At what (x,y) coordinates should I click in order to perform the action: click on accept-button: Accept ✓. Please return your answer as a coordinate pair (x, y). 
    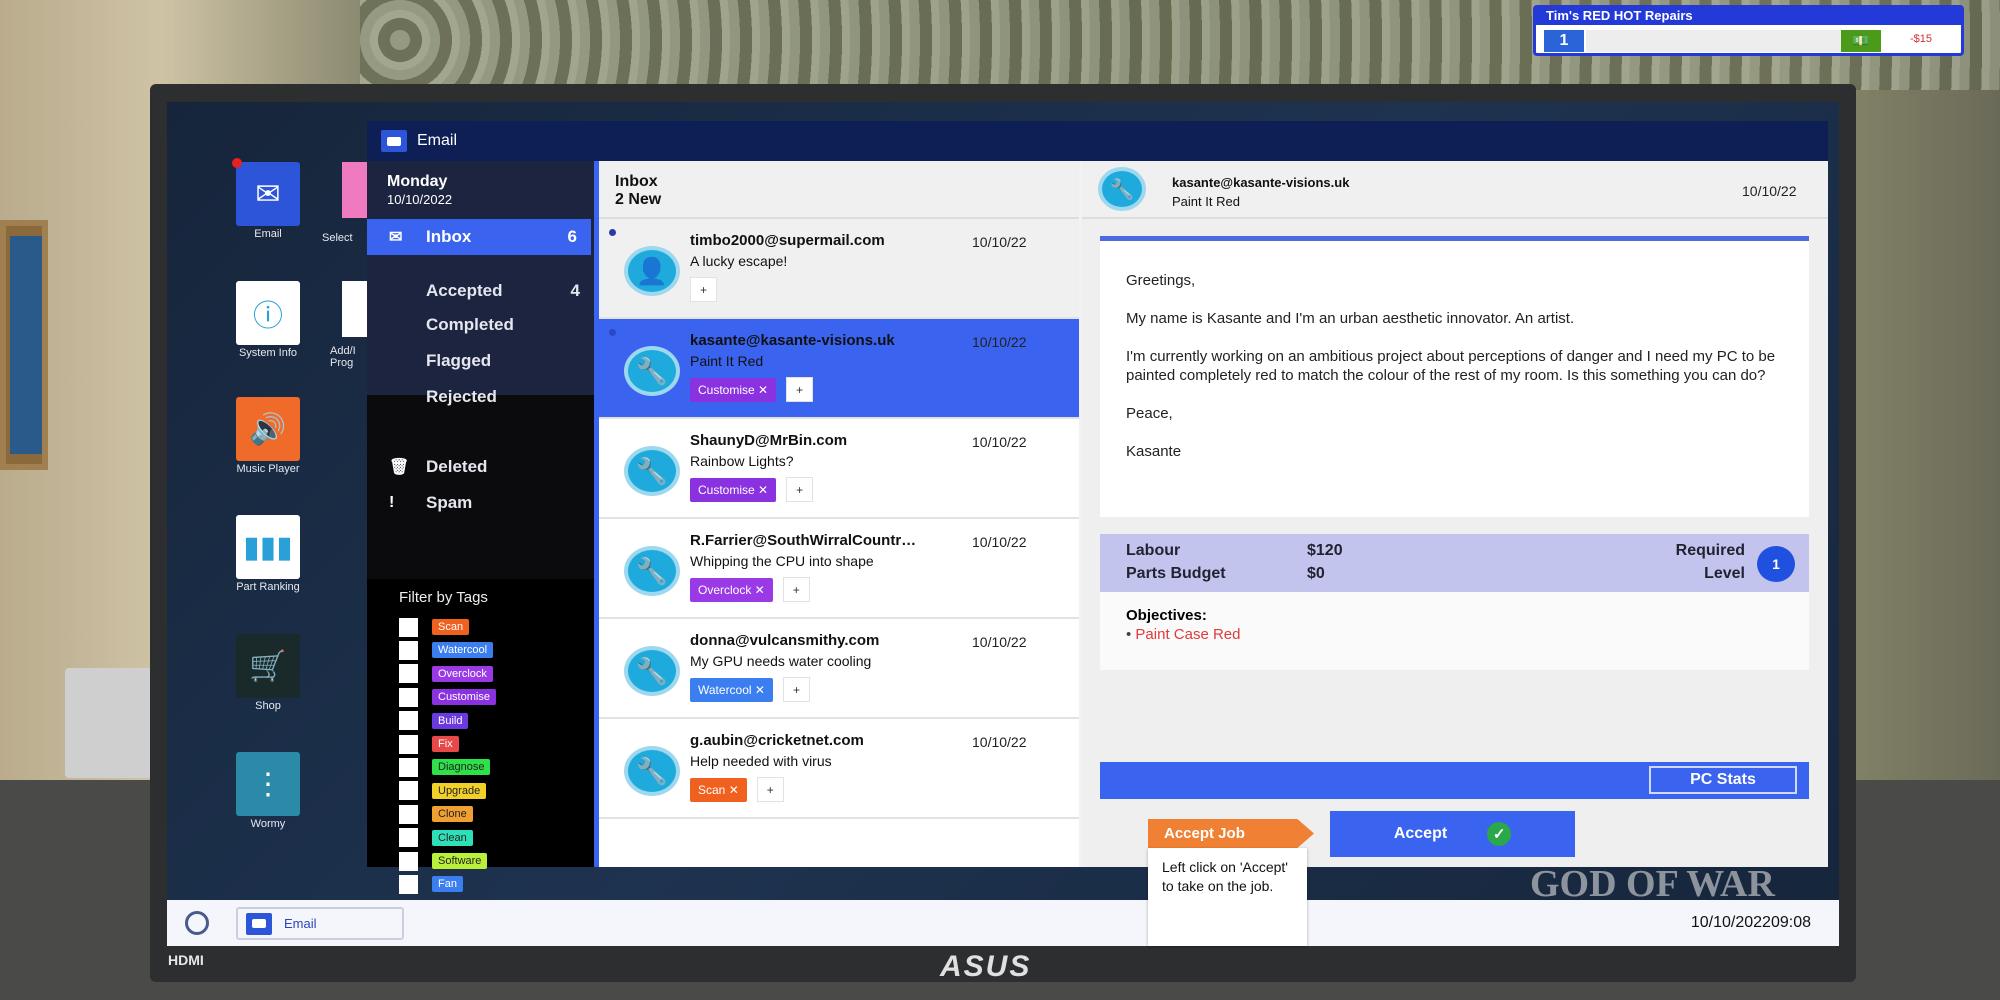
    Looking at the image, I should click on (1452, 834).